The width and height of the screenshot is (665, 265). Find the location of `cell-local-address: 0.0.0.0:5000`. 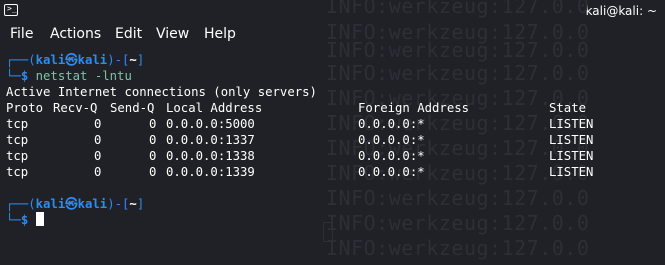

cell-local-address: 0.0.0.0:5000 is located at coordinates (210, 124).